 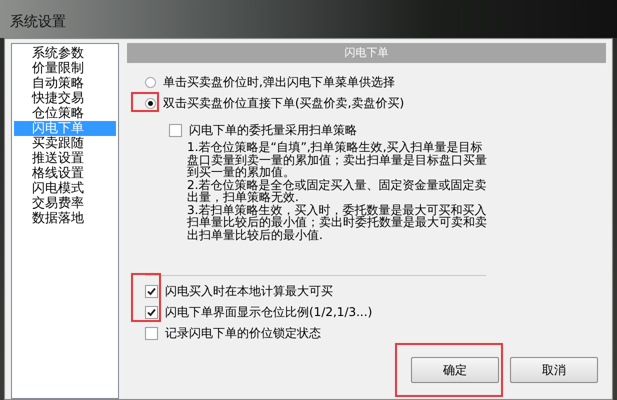 I want to click on ok-button: 确定, so click(x=455, y=370).